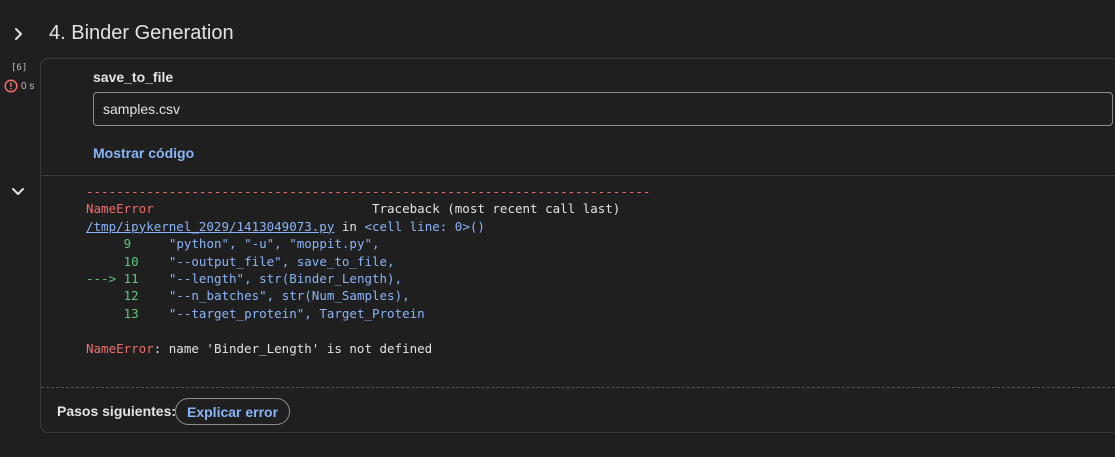  Describe the element at coordinates (28, 86) in the screenshot. I see `execution-time: 0 s` at that location.